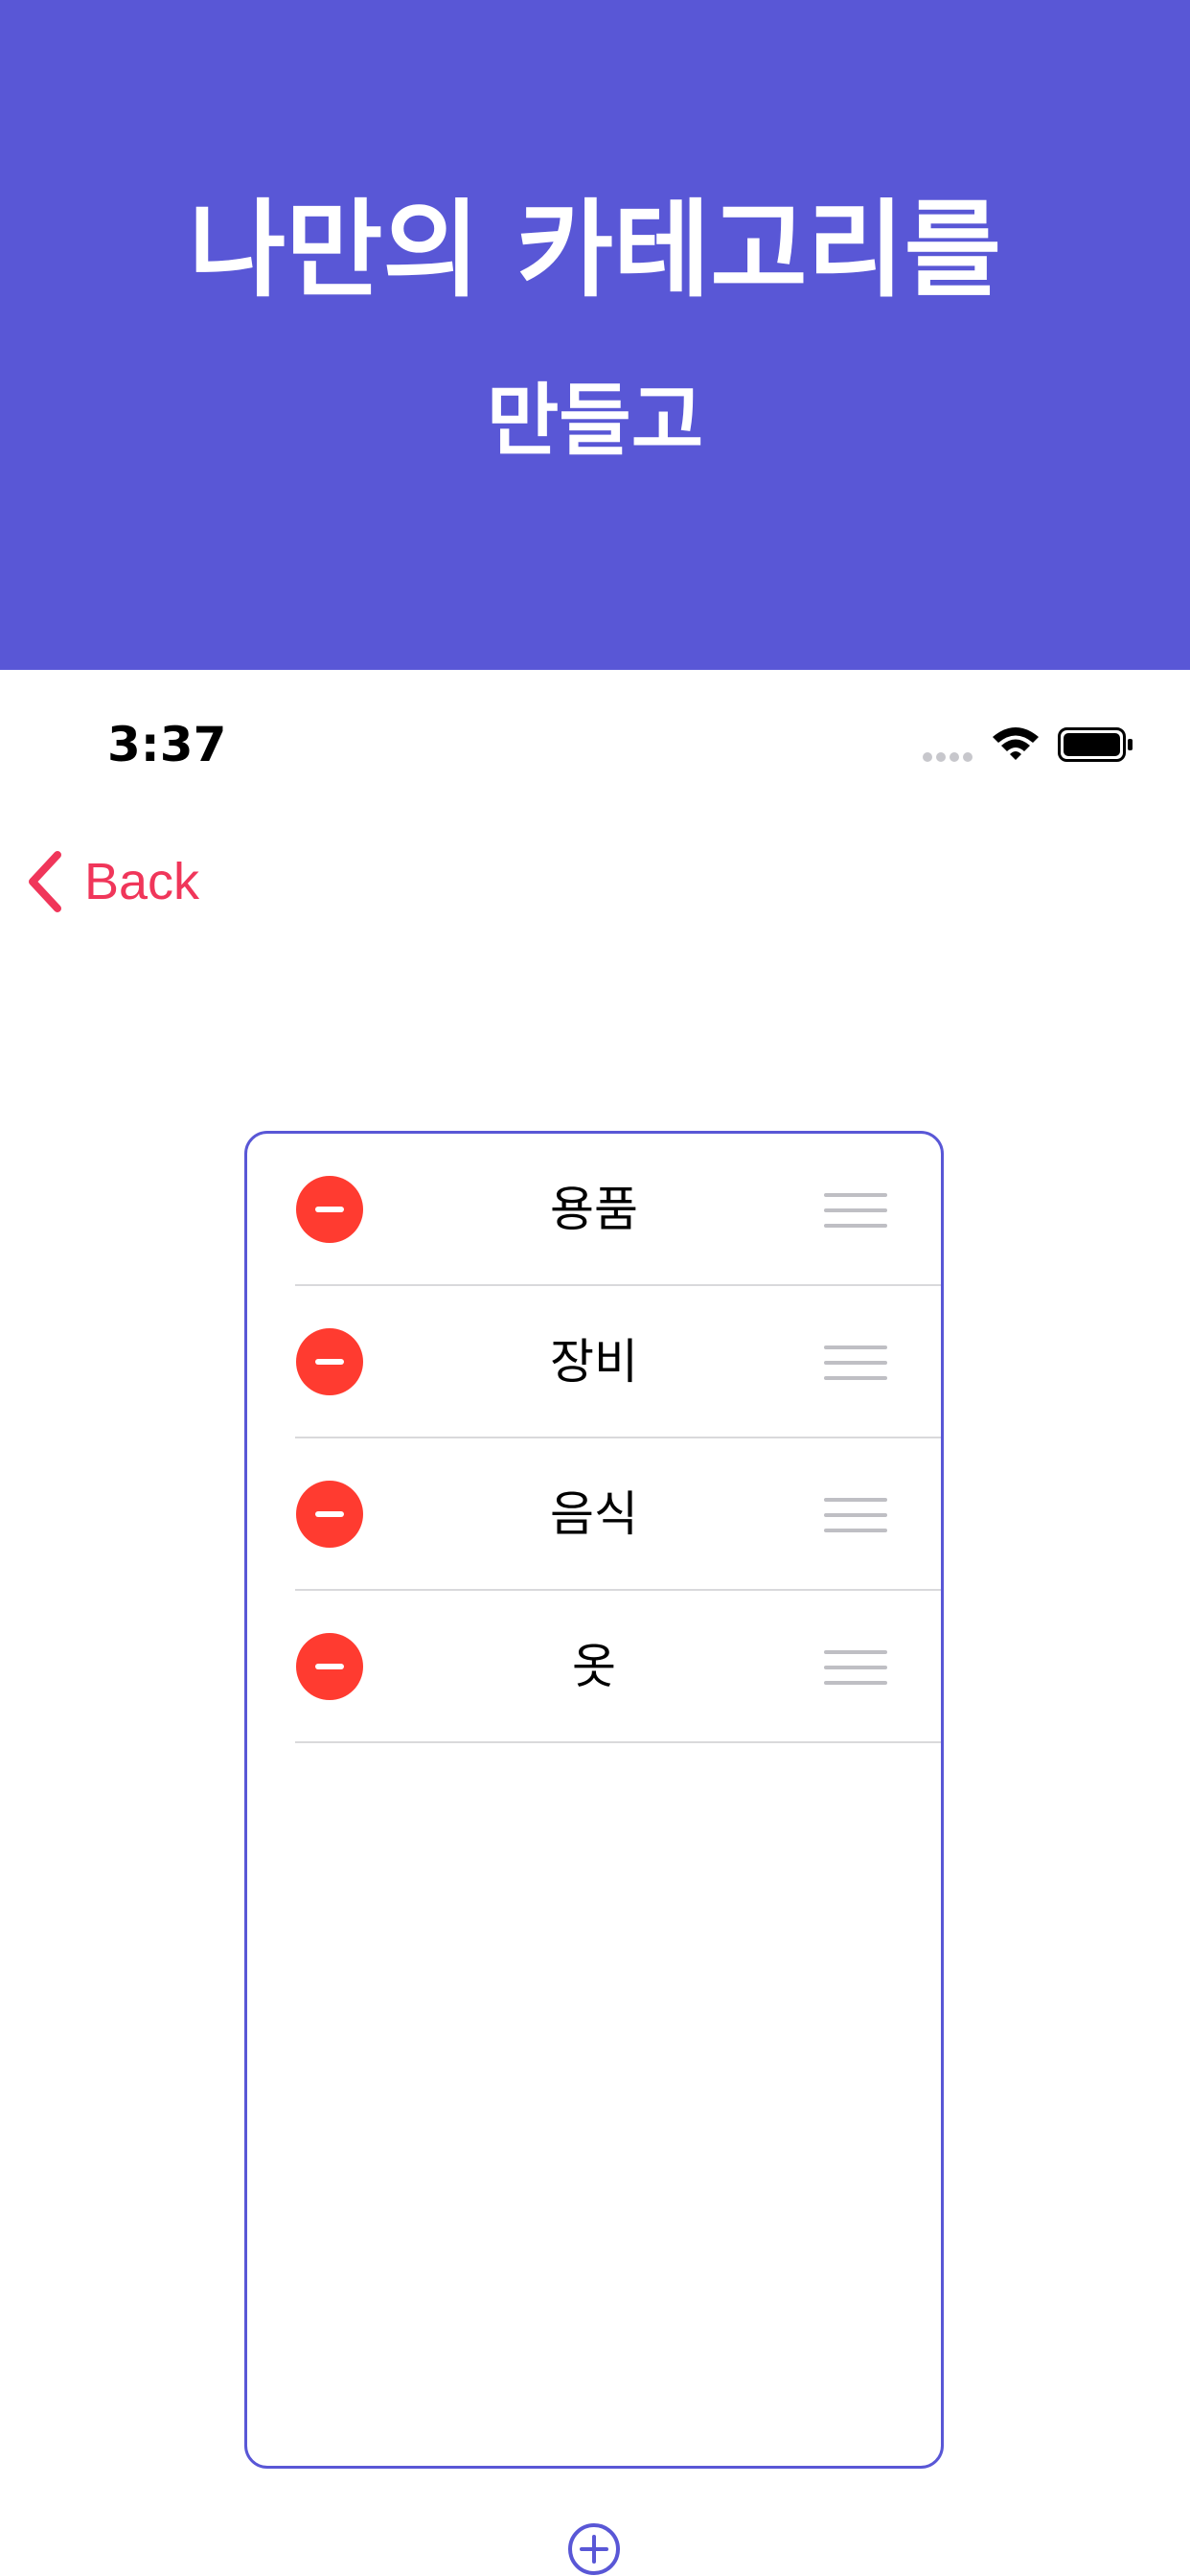 Image resolution: width=1190 pixels, height=2576 pixels. Describe the element at coordinates (594, 1514) in the screenshot. I see `list-item: 음식` at that location.